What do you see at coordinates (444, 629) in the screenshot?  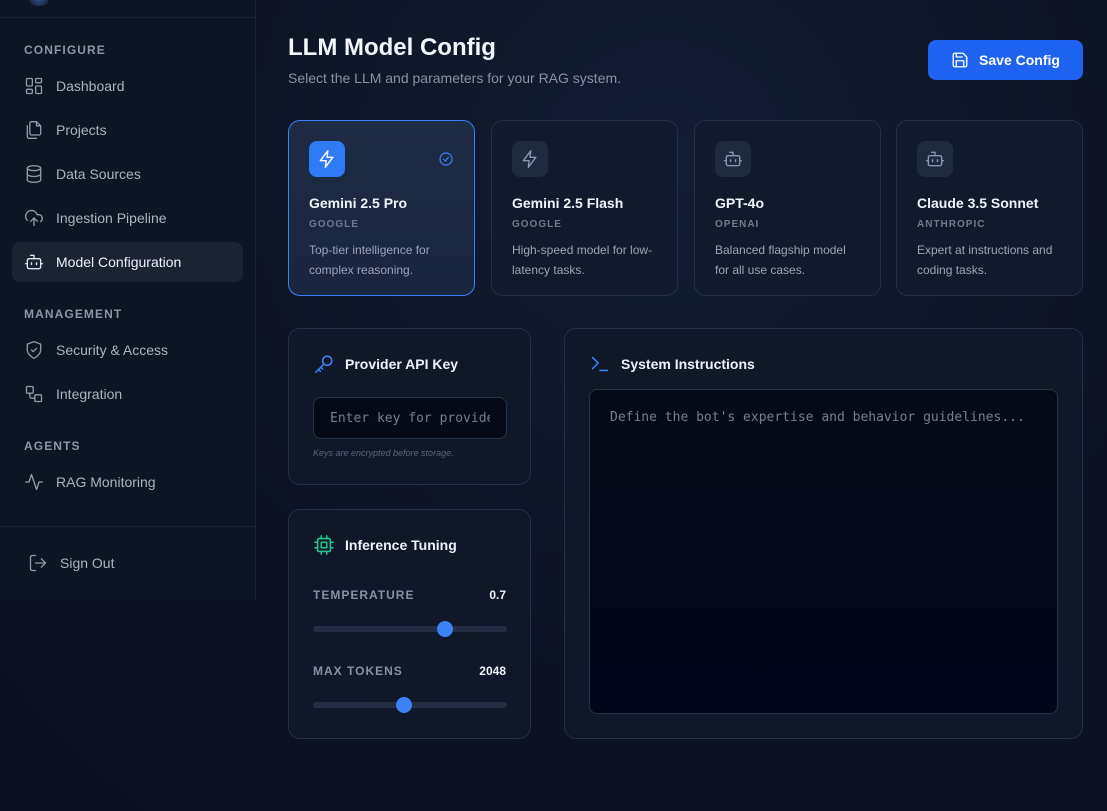 I see `temperature-slider-thumb` at bounding box center [444, 629].